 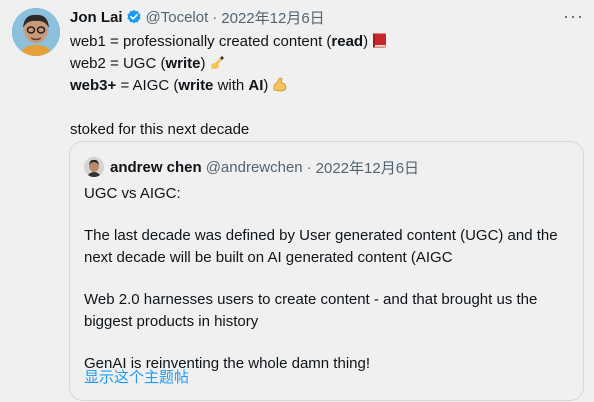 I want to click on tweet-line-2: web2 = UGC (write), so click(x=229, y=64).